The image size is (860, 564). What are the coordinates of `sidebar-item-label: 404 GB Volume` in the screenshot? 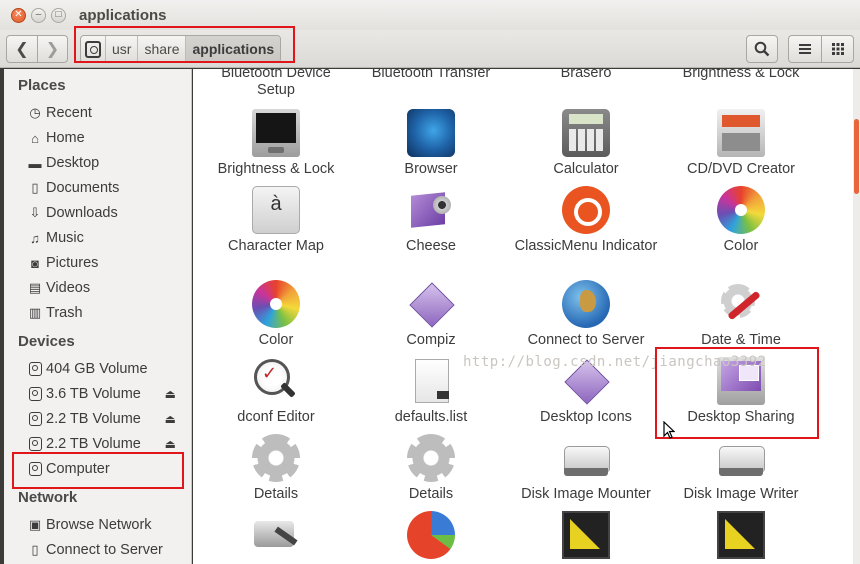 It's located at (97, 369).